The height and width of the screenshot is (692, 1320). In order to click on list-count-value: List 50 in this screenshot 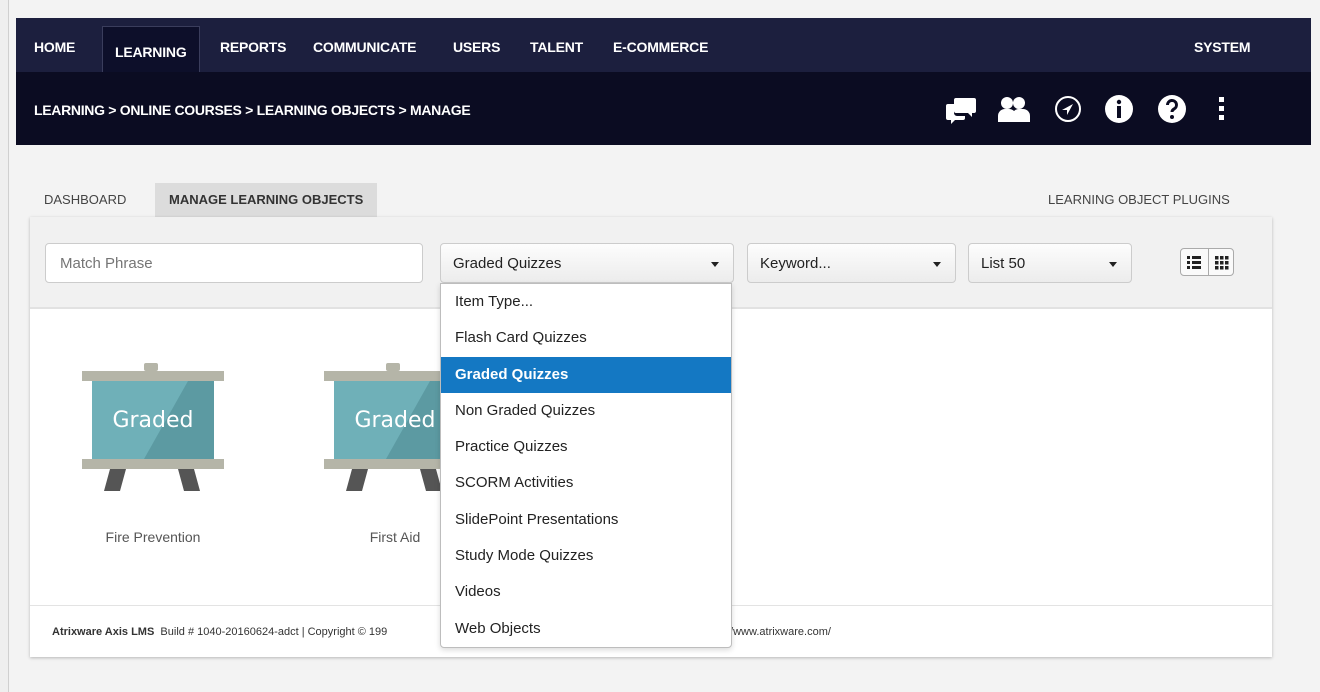, I will do `click(1003, 263)`.